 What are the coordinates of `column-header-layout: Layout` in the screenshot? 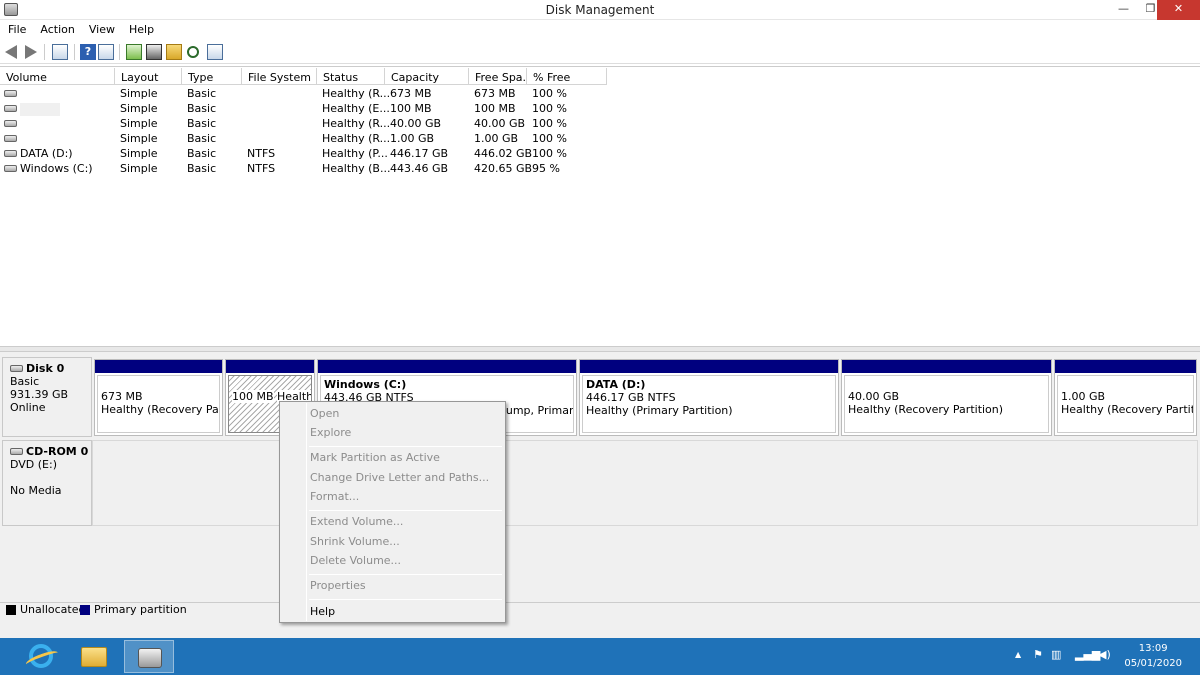 It's located at (148, 76).